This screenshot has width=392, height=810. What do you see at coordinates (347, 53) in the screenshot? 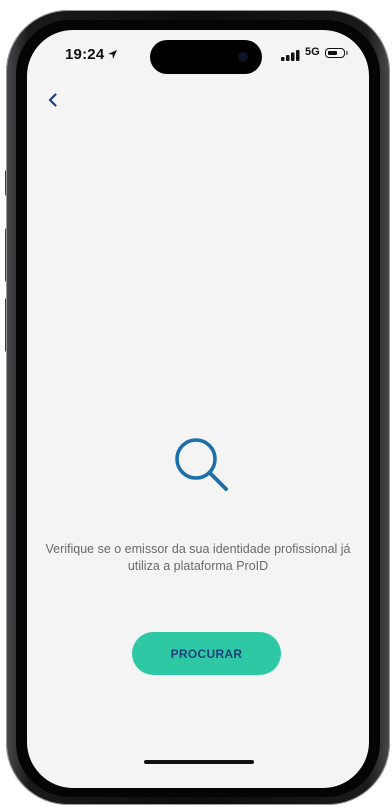
I see `battery-tip` at bounding box center [347, 53].